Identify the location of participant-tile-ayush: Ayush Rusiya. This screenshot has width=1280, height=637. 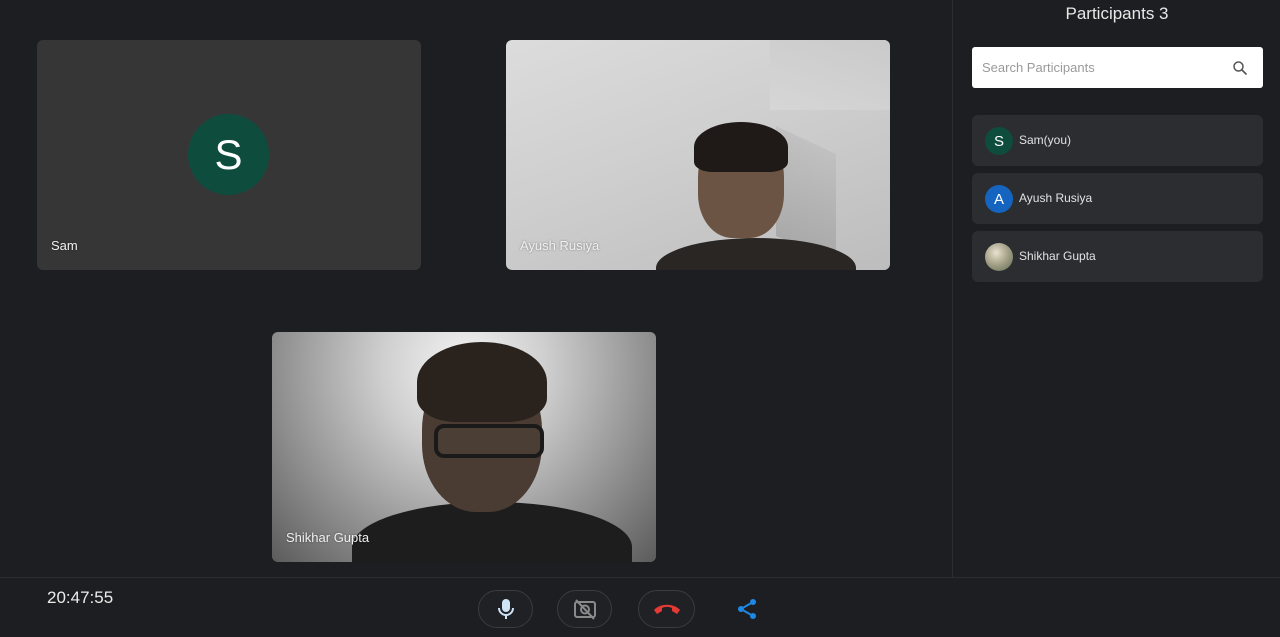
(698, 155).